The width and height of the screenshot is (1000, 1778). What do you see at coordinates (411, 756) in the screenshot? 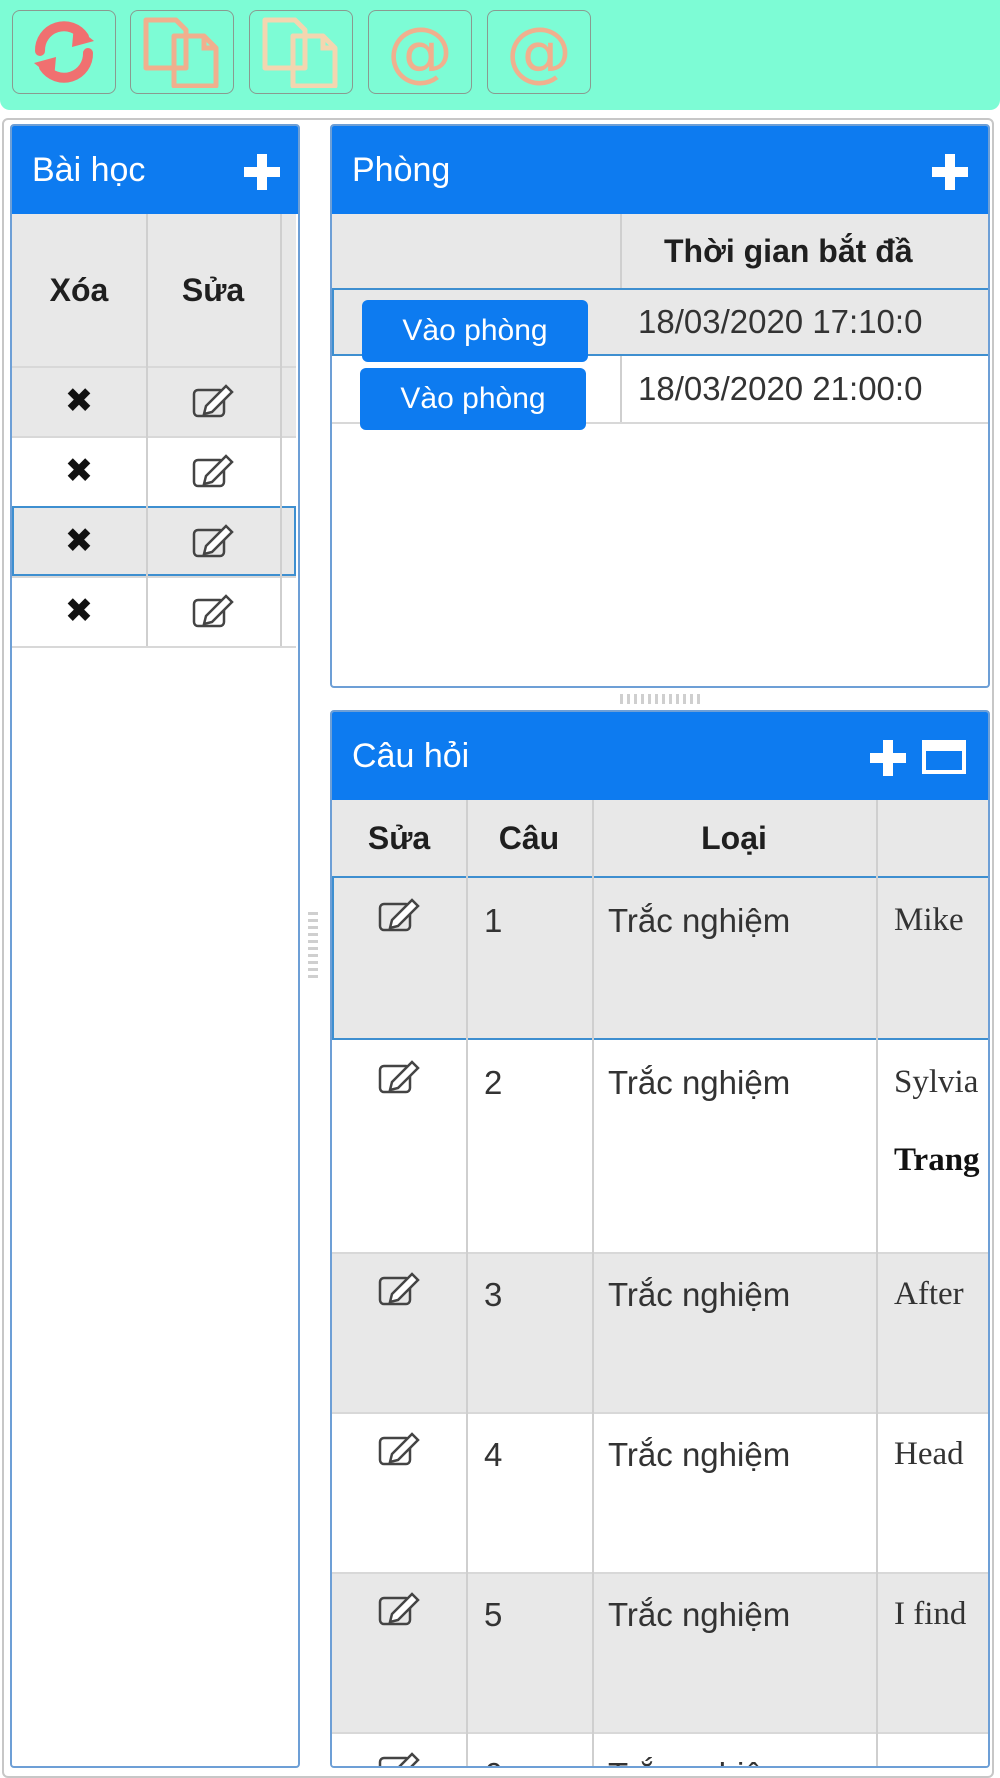
I see `questions-title: Câu hỏi` at bounding box center [411, 756].